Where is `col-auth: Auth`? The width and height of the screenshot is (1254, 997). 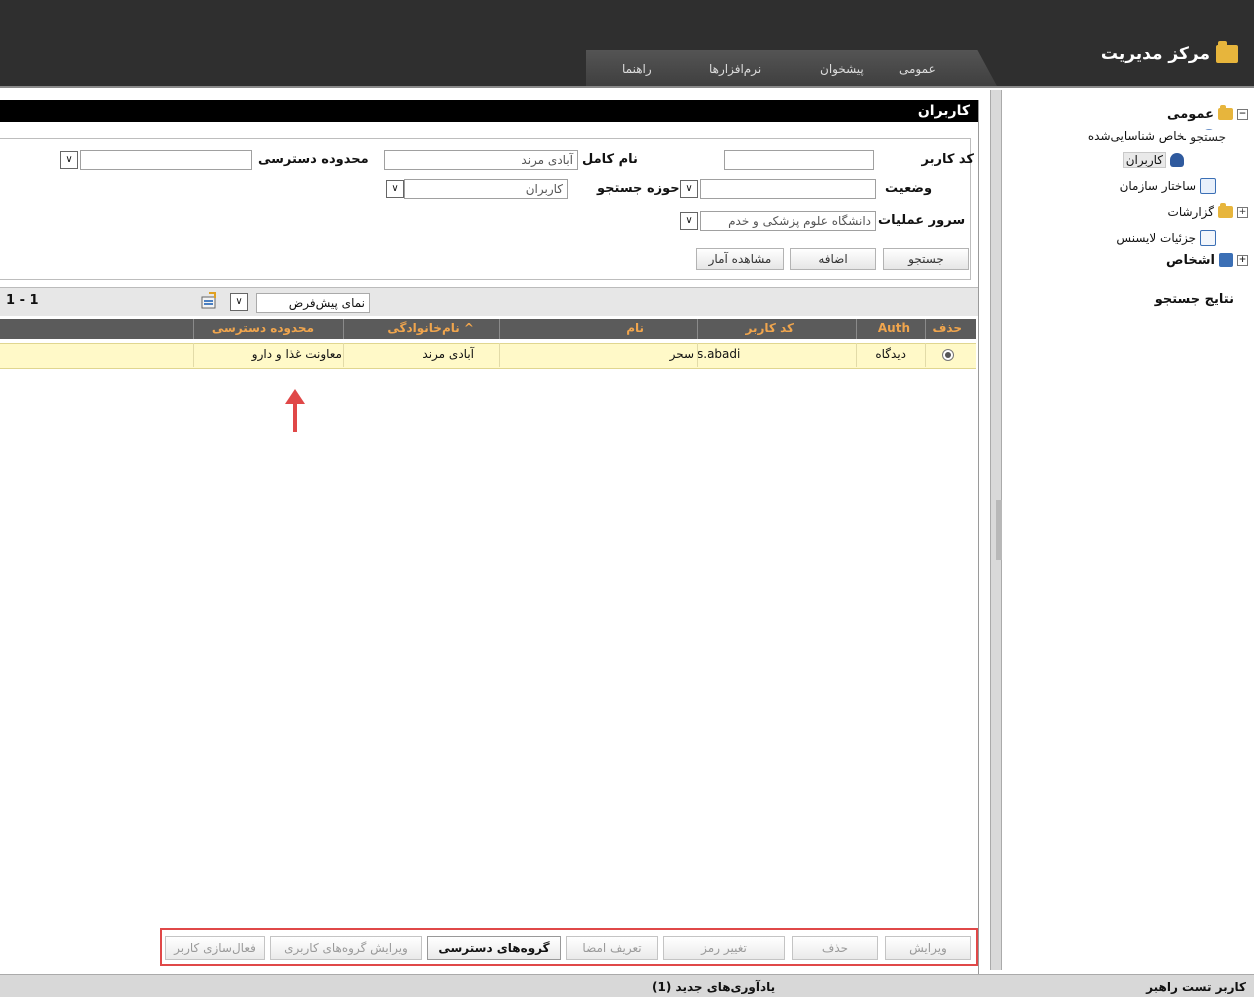
col-auth: Auth is located at coordinates (894, 328).